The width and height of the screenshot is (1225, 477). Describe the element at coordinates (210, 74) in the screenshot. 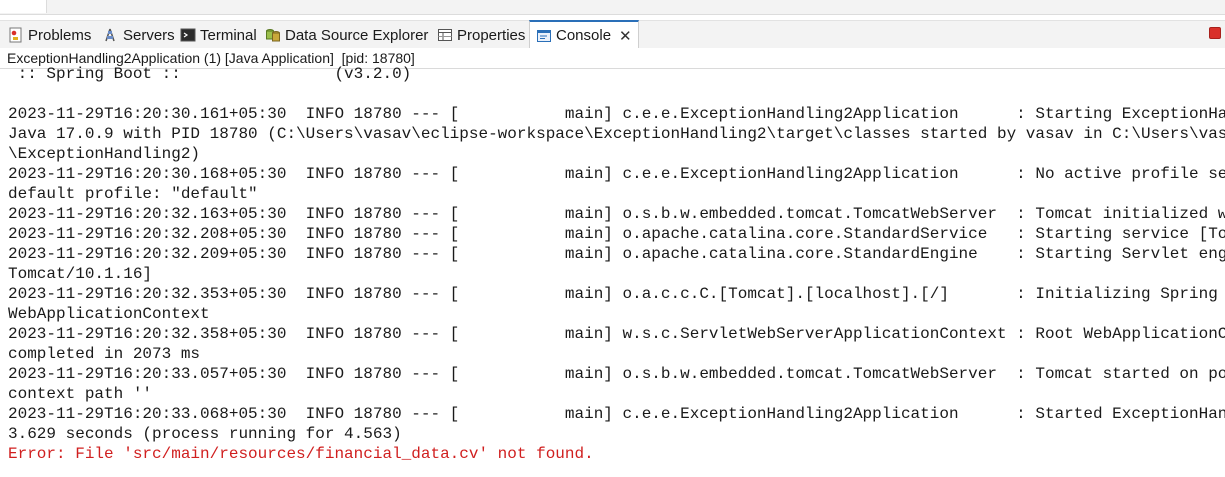

I see `console-line: :: Spring Boot :: (v3.2.0)` at that location.